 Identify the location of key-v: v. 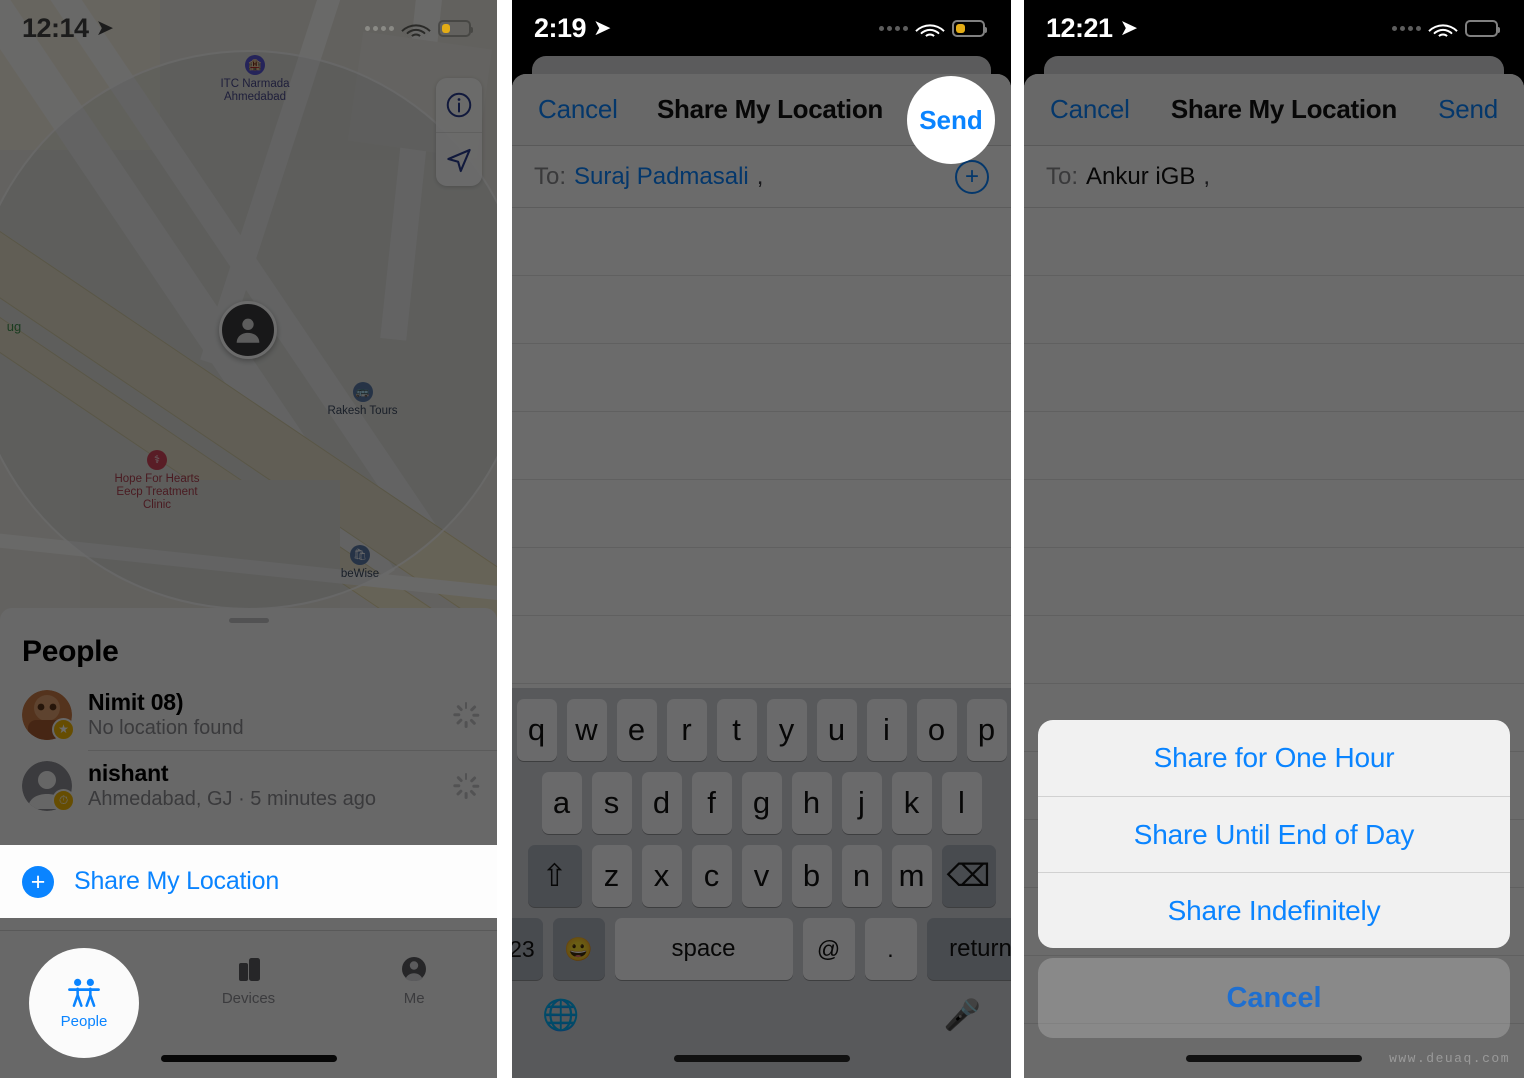
(761, 876).